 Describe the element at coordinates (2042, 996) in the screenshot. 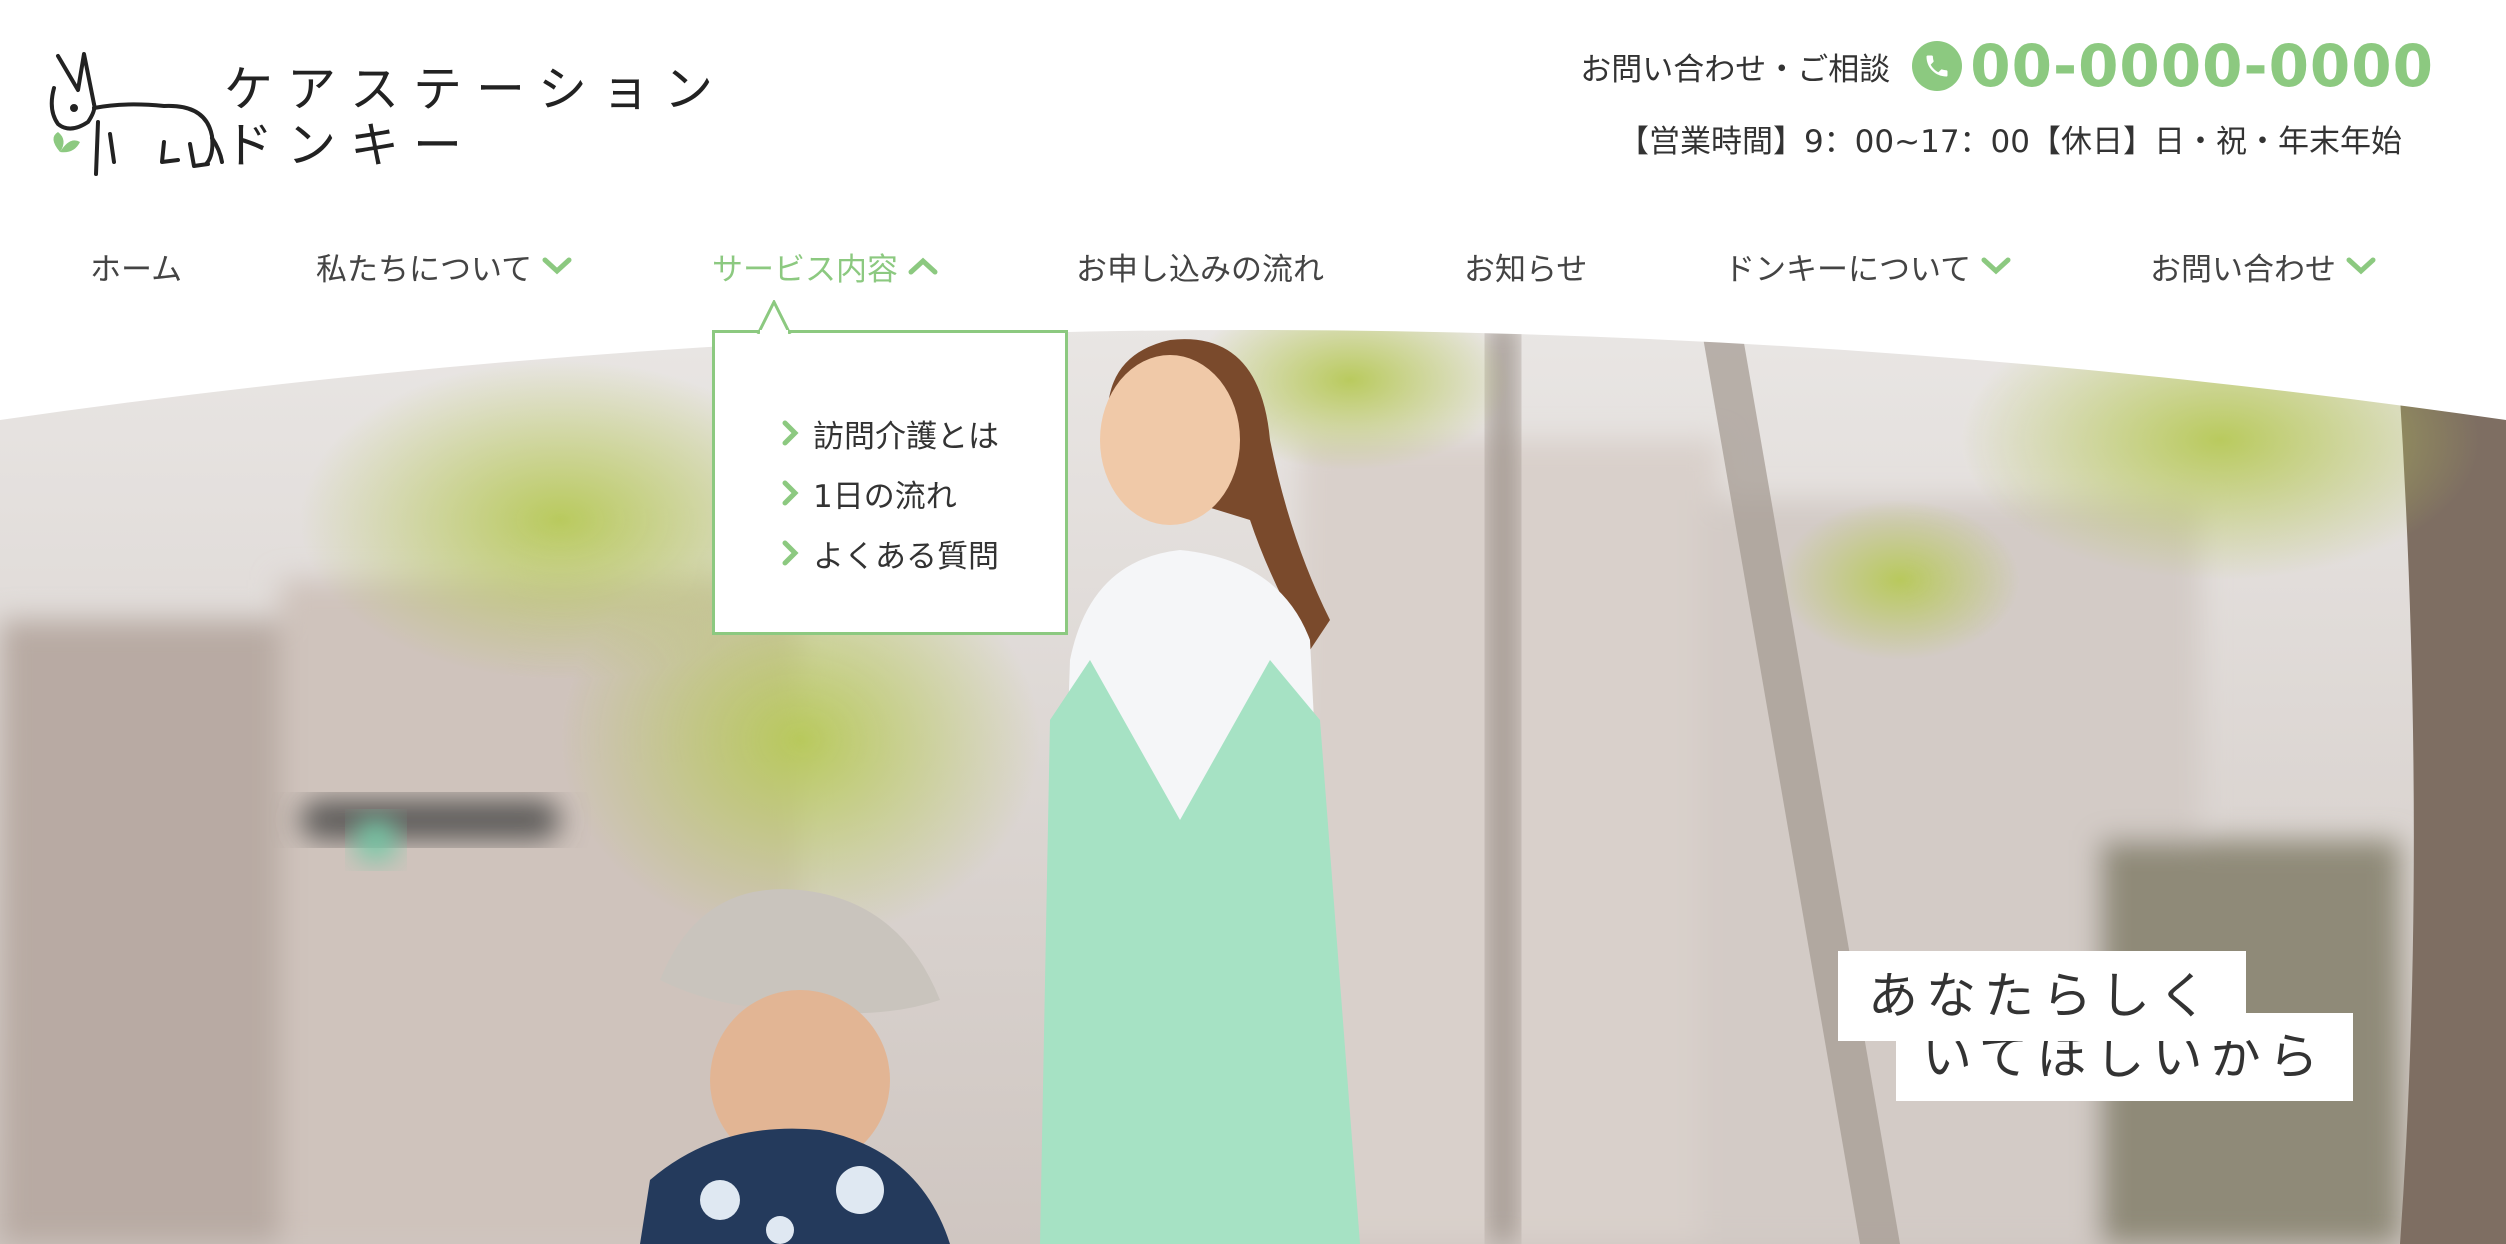

I see `hero-catch-line1: あなたらしく` at that location.